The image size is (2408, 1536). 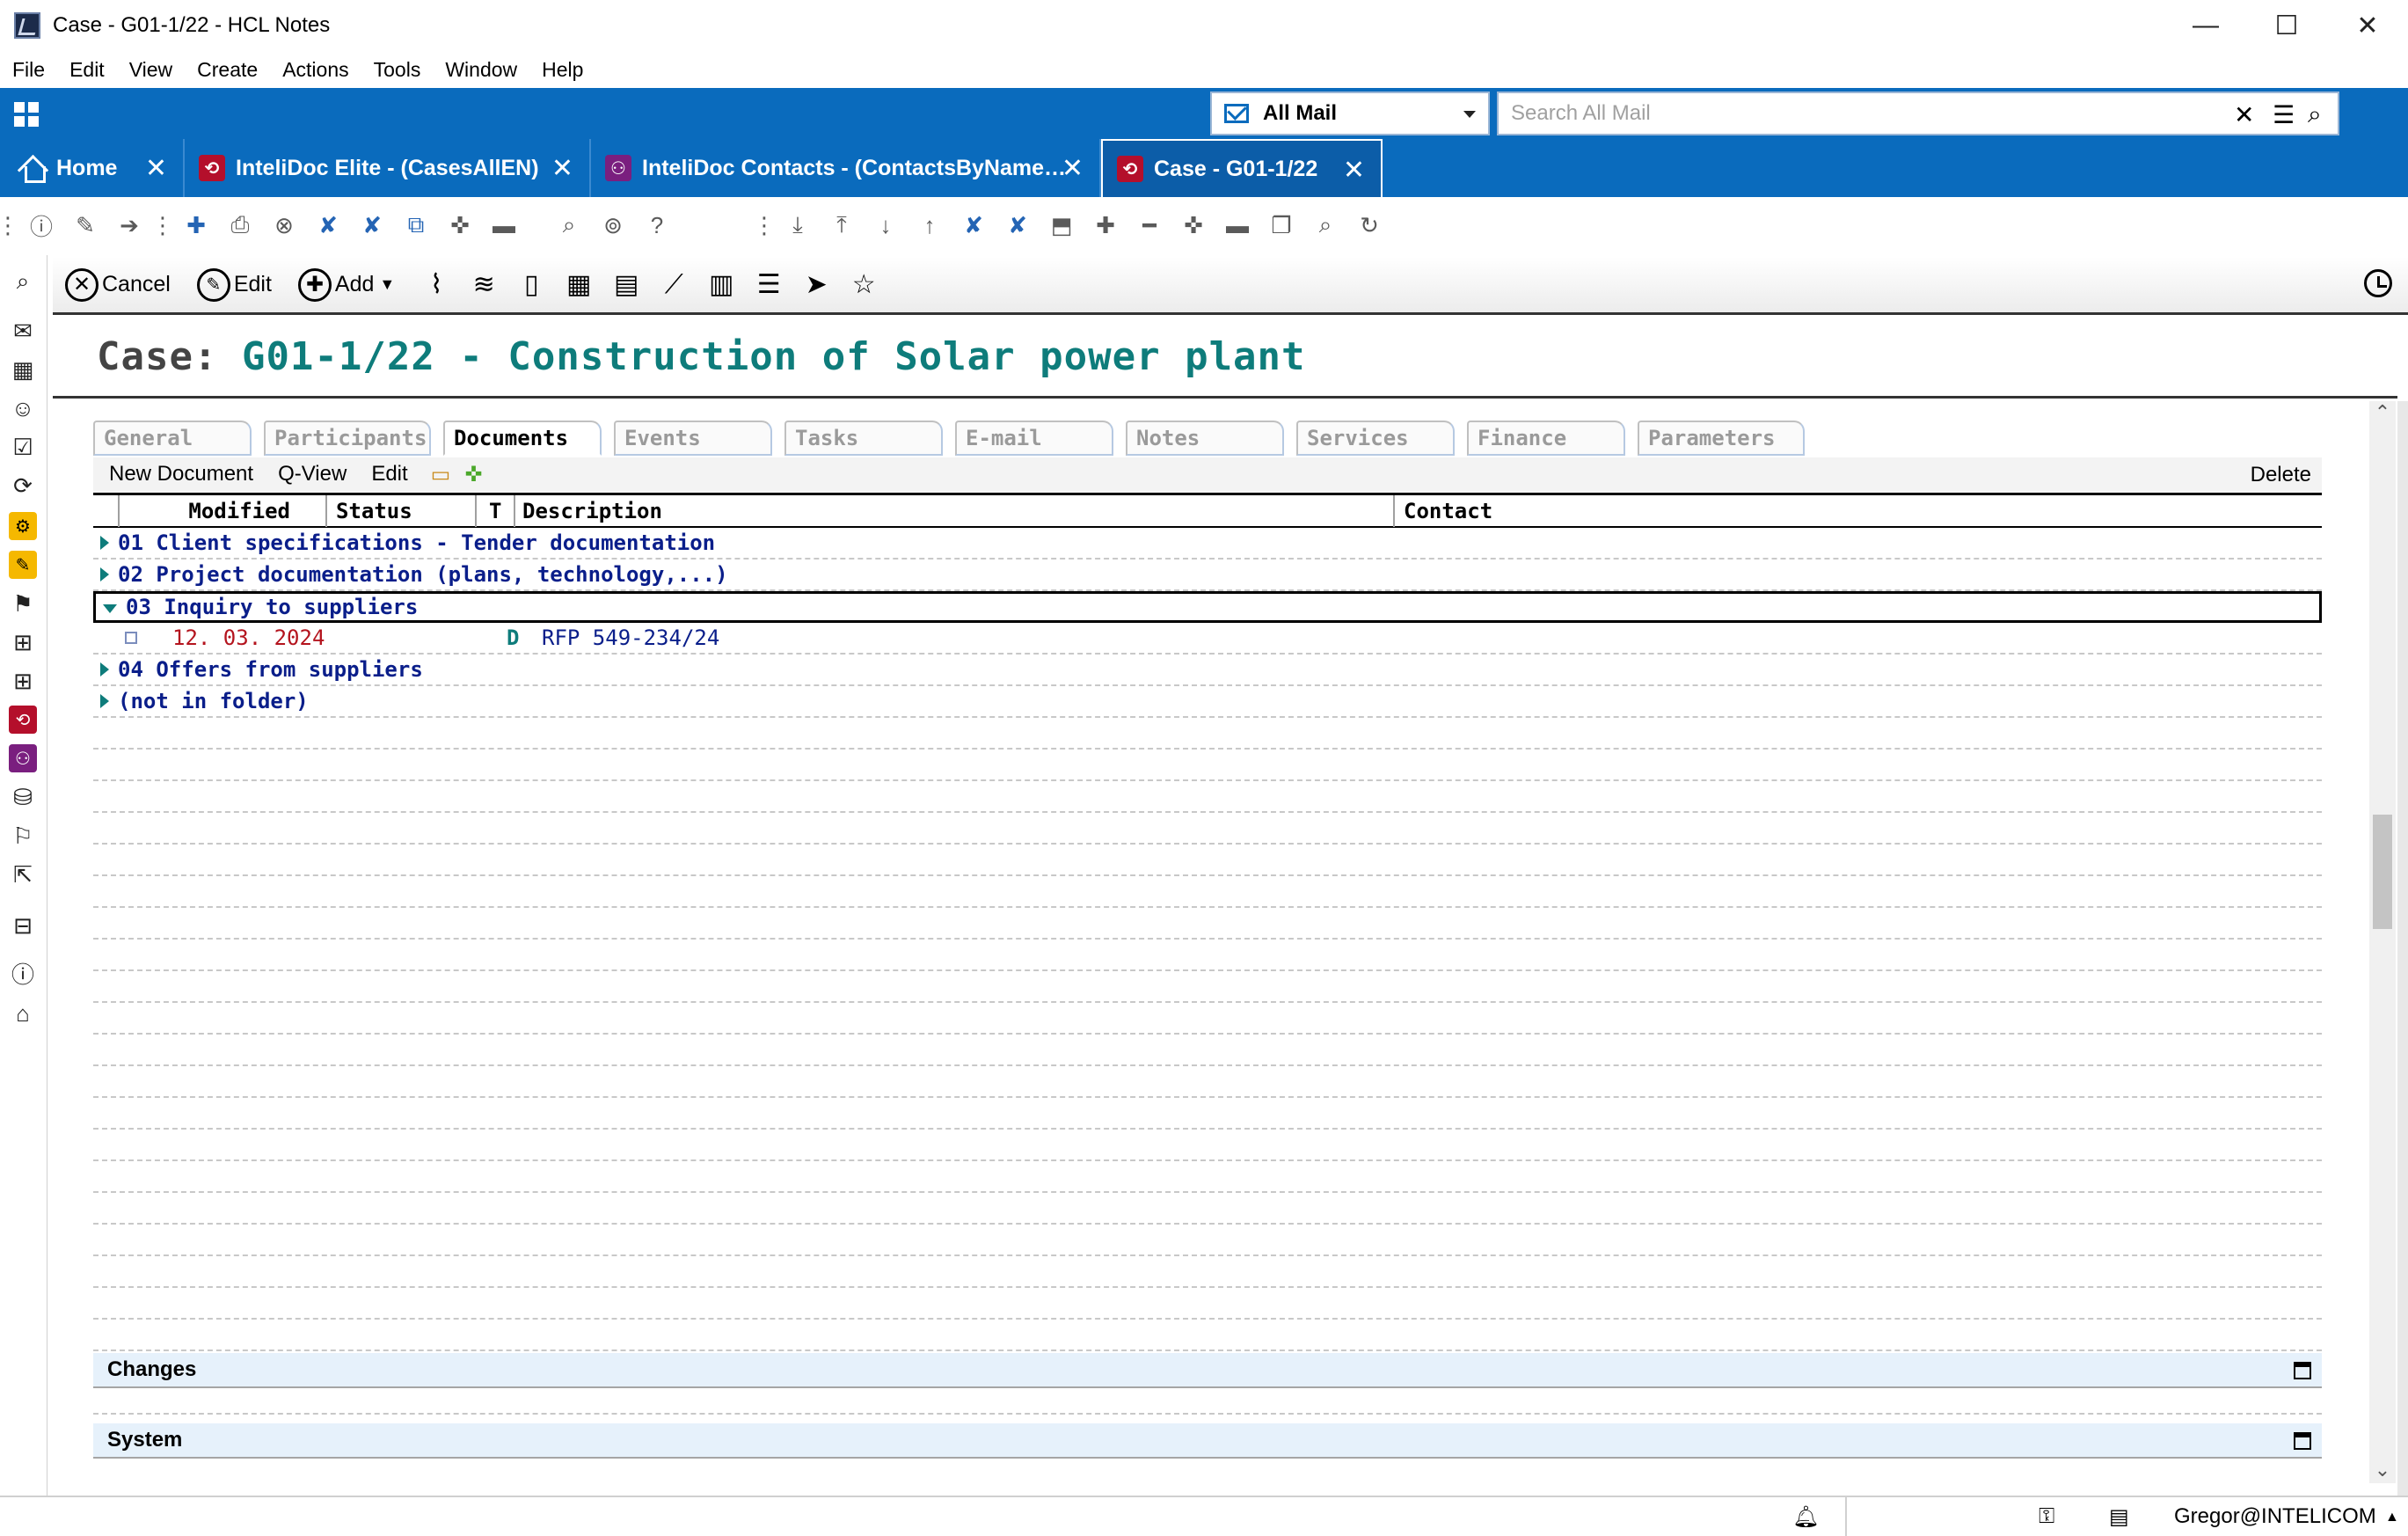 What do you see at coordinates (104, 701) in the screenshot?
I see `expand-twisty-icon` at bounding box center [104, 701].